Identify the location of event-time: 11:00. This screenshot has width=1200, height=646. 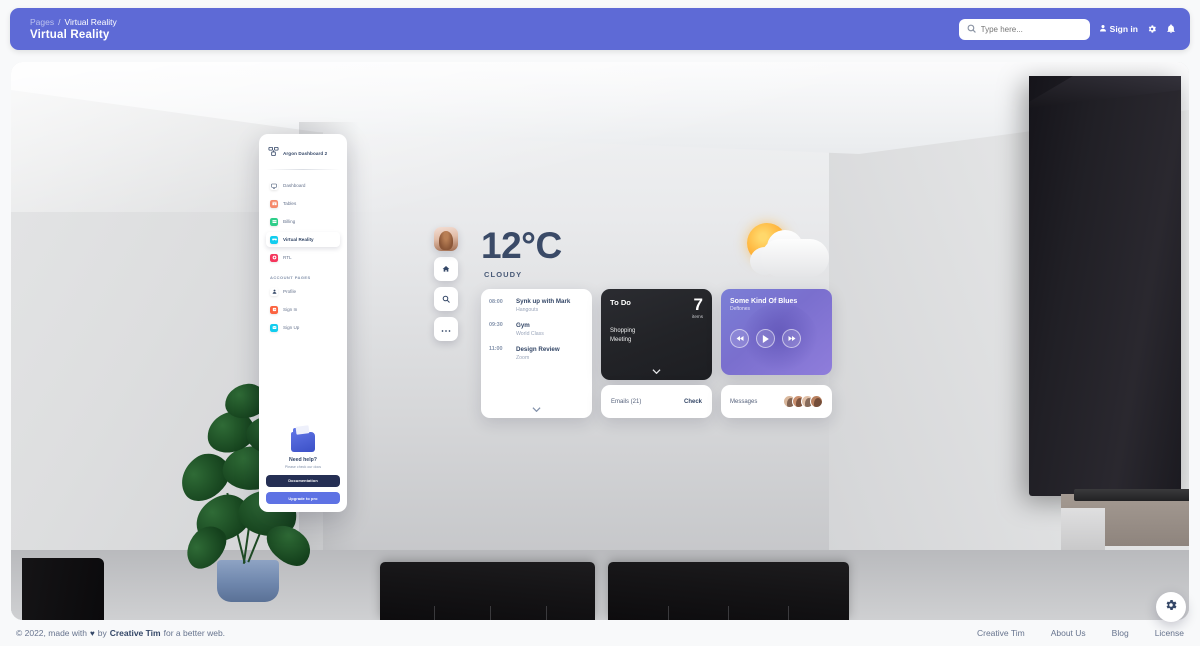
(496, 349).